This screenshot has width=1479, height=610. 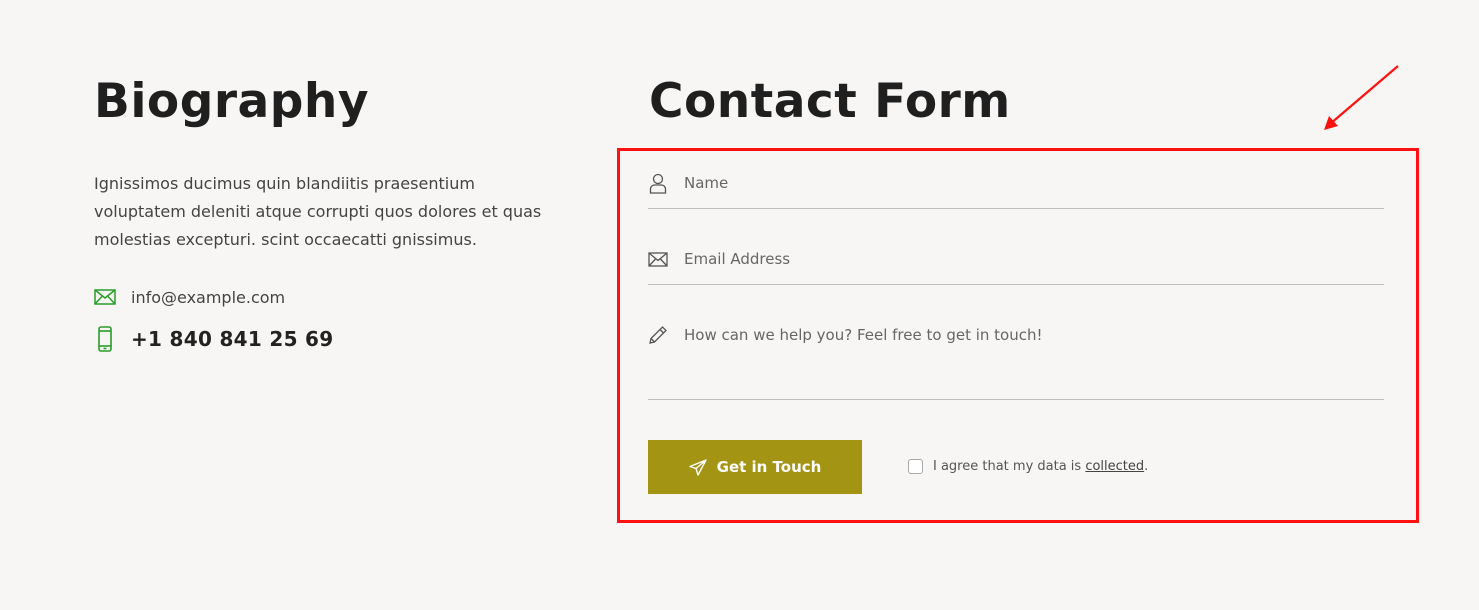 What do you see at coordinates (105, 297) in the screenshot?
I see `envelope-icon` at bounding box center [105, 297].